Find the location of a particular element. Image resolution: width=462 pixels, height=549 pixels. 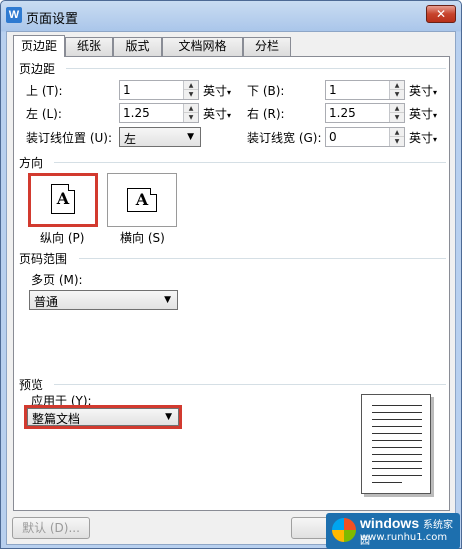

portrait-option: A is located at coordinates (63, 200).